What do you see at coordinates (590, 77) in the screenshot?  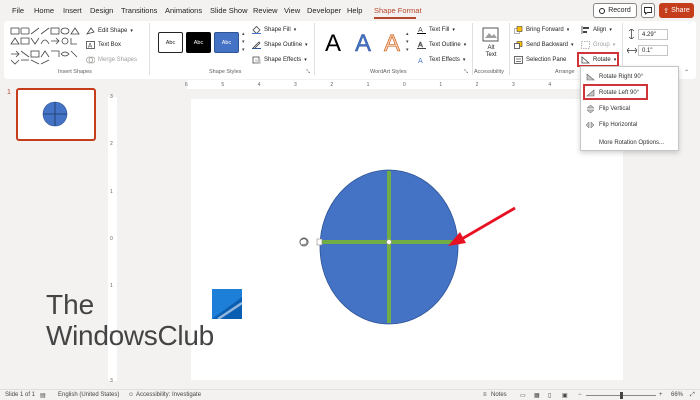 I see `rotate-right-icon` at bounding box center [590, 77].